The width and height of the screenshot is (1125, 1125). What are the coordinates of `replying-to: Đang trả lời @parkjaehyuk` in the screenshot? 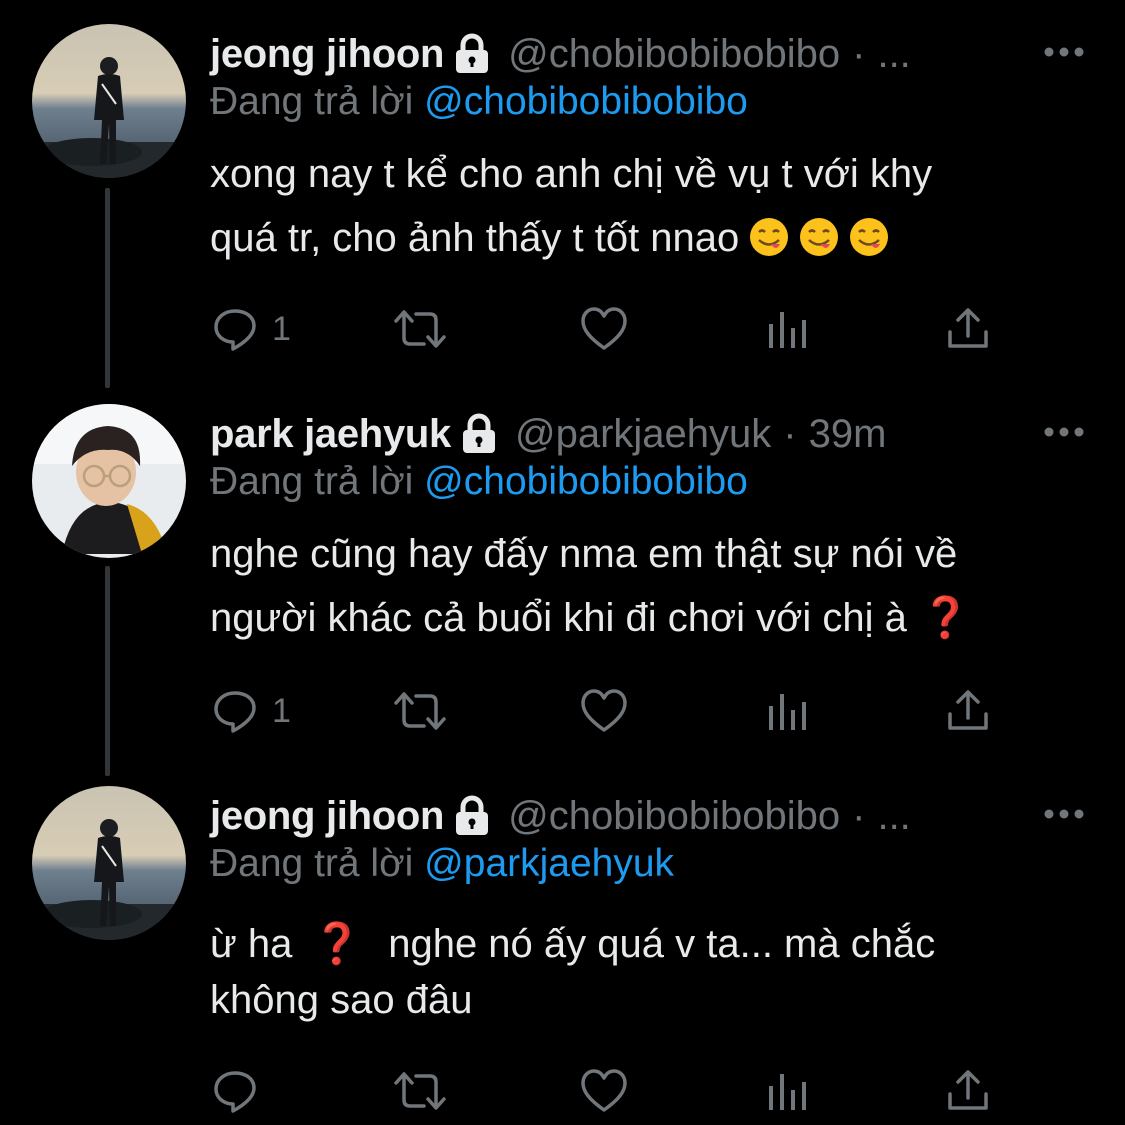 It's located at (442, 864).